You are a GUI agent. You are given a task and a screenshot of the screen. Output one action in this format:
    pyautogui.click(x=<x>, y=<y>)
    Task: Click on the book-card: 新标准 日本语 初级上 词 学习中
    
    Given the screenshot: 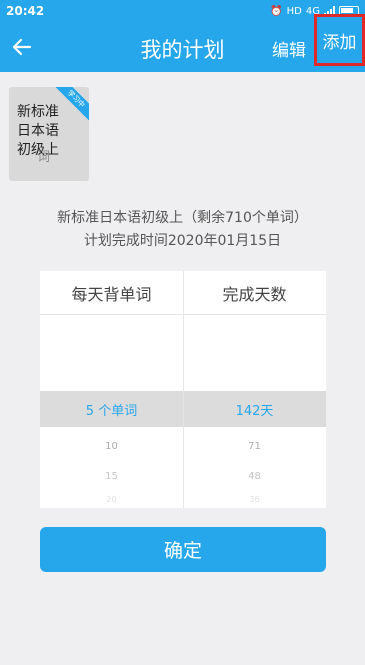 What is the action you would take?
    pyautogui.click(x=49, y=134)
    